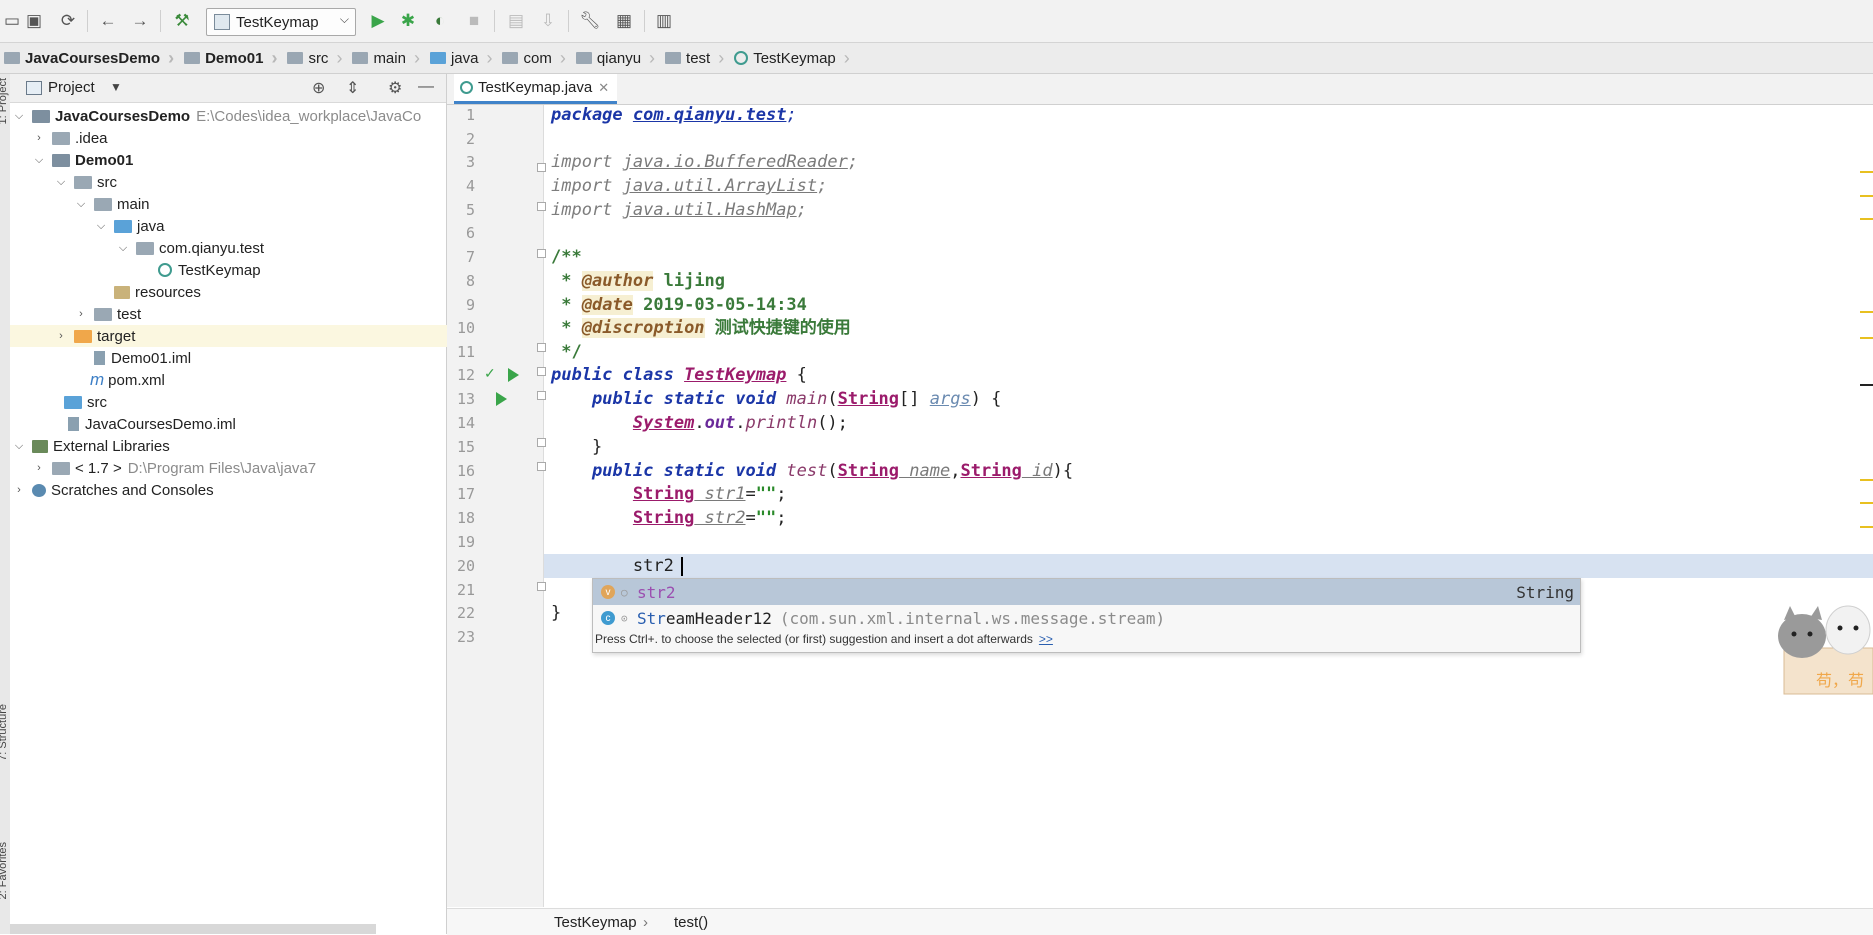 This screenshot has width=1873, height=935. Describe the element at coordinates (315, 58) in the screenshot. I see `crumb-src: src ›` at that location.